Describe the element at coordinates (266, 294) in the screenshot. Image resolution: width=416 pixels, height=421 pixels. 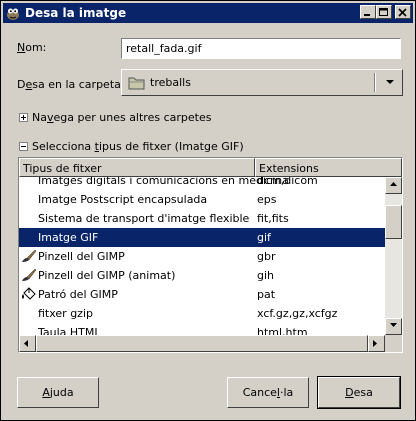
I see `file-type-extensions: pat` at that location.